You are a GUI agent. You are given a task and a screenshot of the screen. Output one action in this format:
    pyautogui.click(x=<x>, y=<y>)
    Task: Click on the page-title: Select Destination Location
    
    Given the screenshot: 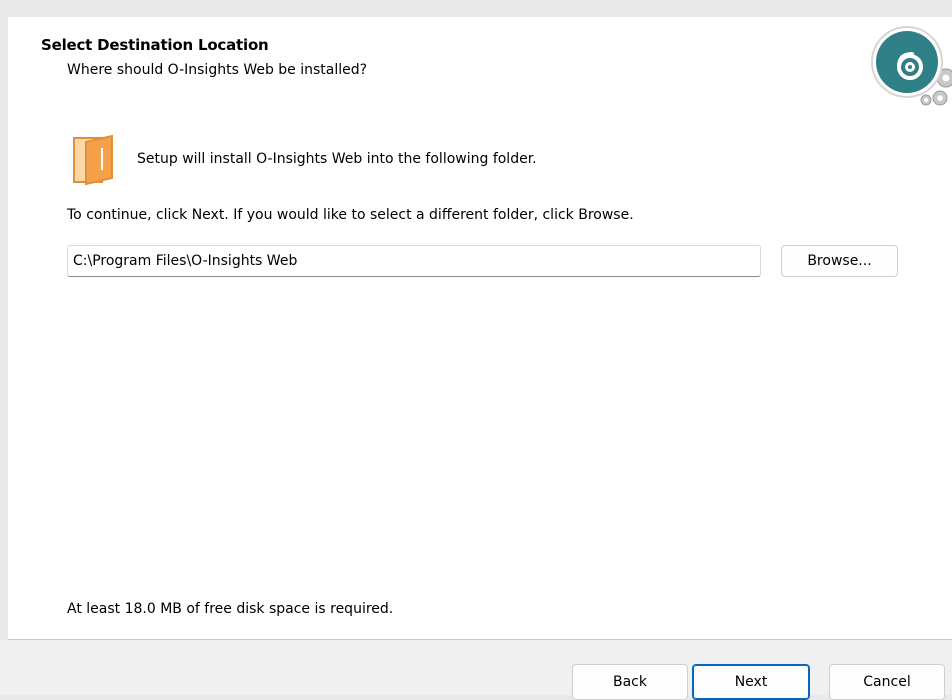 What is the action you would take?
    pyautogui.click(x=155, y=45)
    